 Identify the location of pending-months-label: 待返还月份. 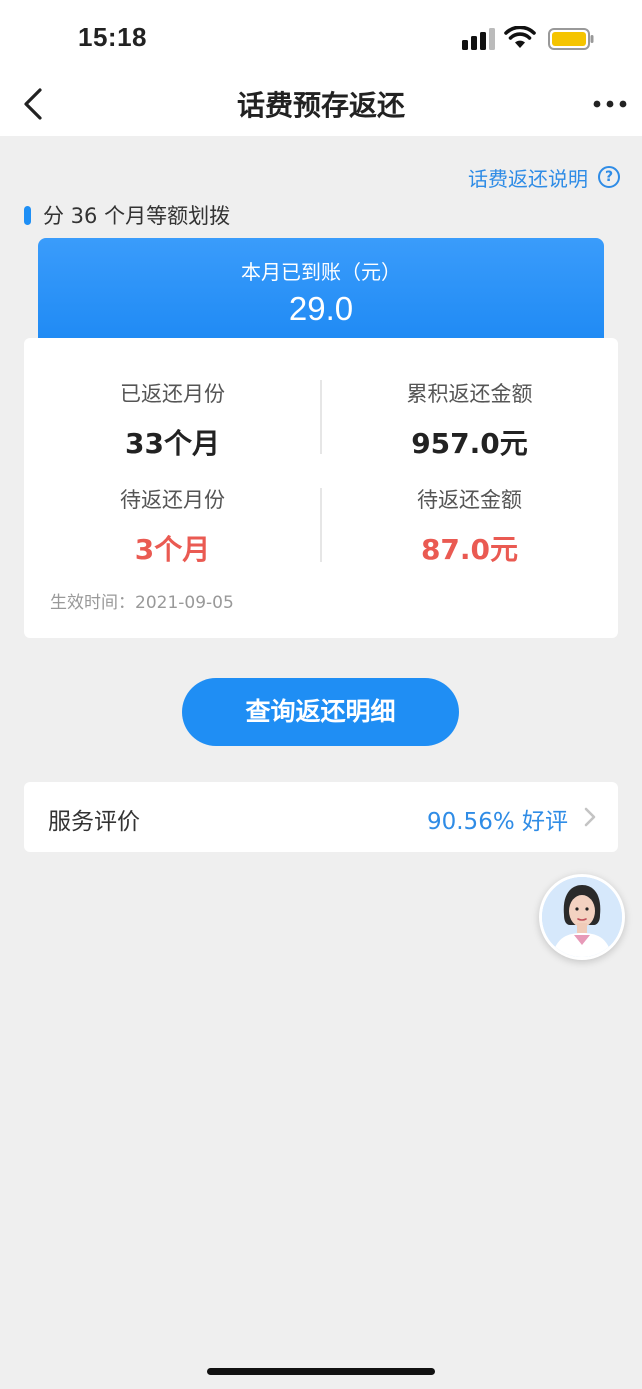
(172, 500).